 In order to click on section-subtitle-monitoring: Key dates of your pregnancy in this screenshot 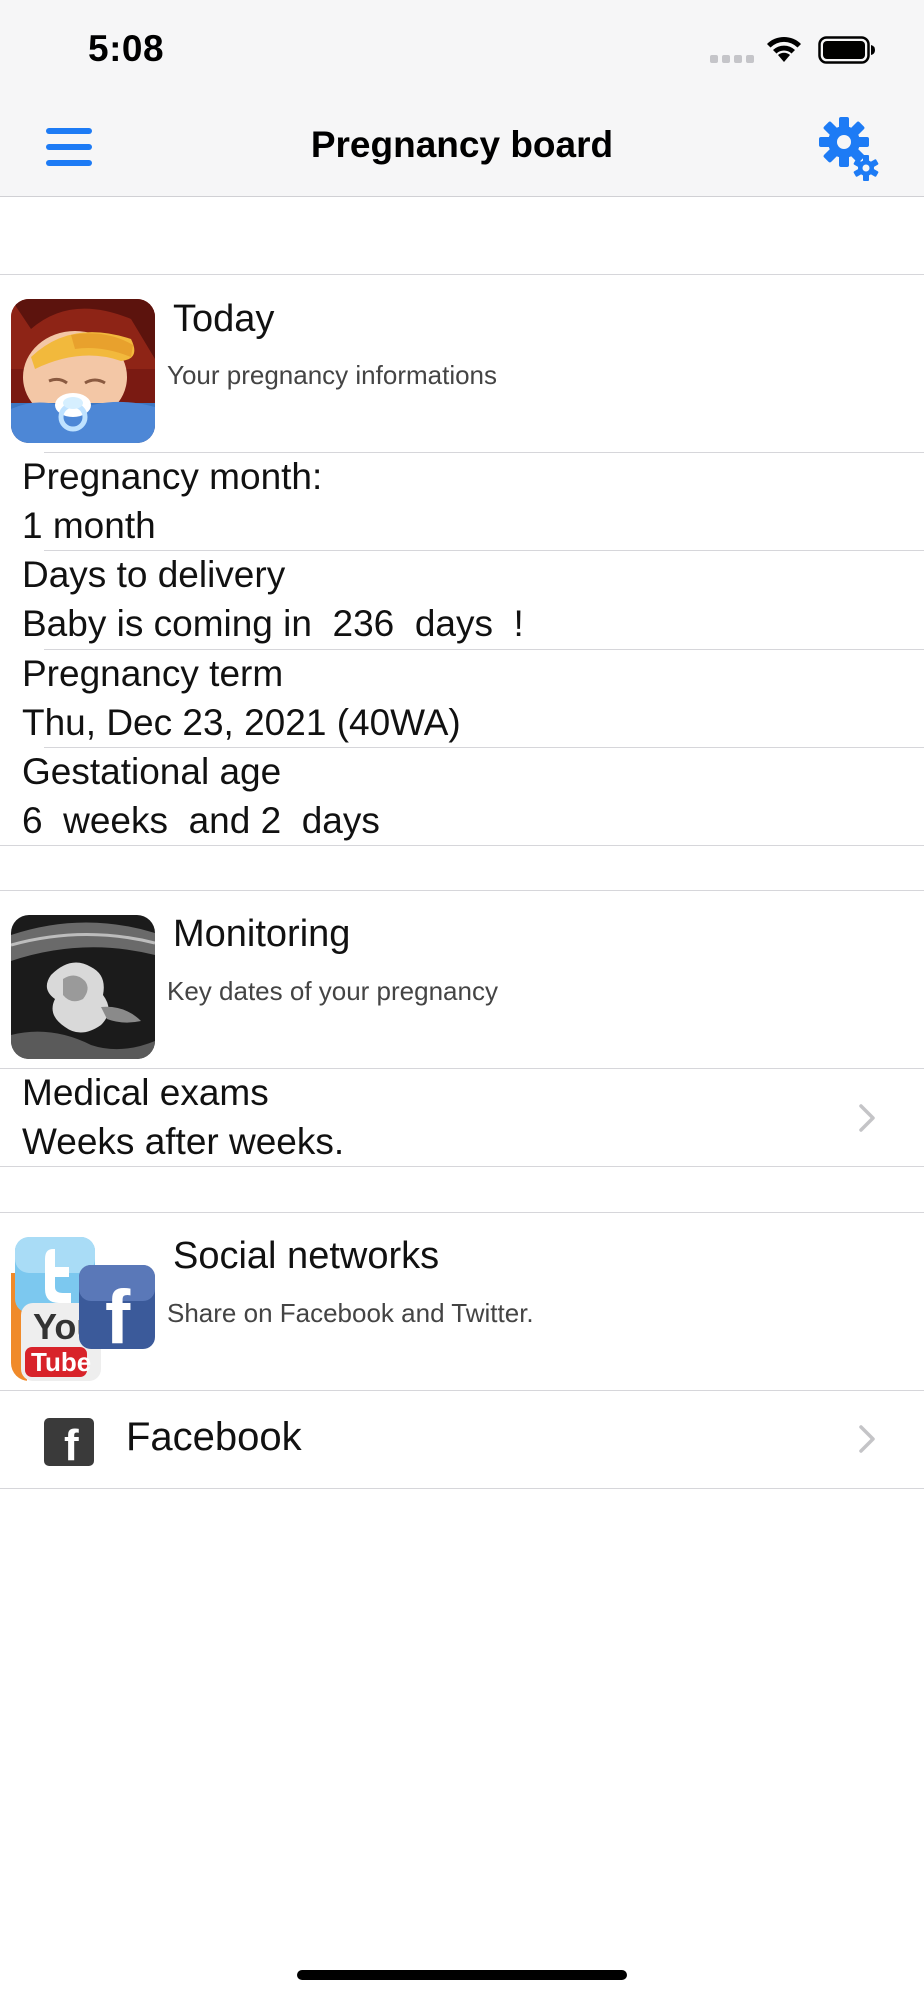, I will do `click(332, 991)`.